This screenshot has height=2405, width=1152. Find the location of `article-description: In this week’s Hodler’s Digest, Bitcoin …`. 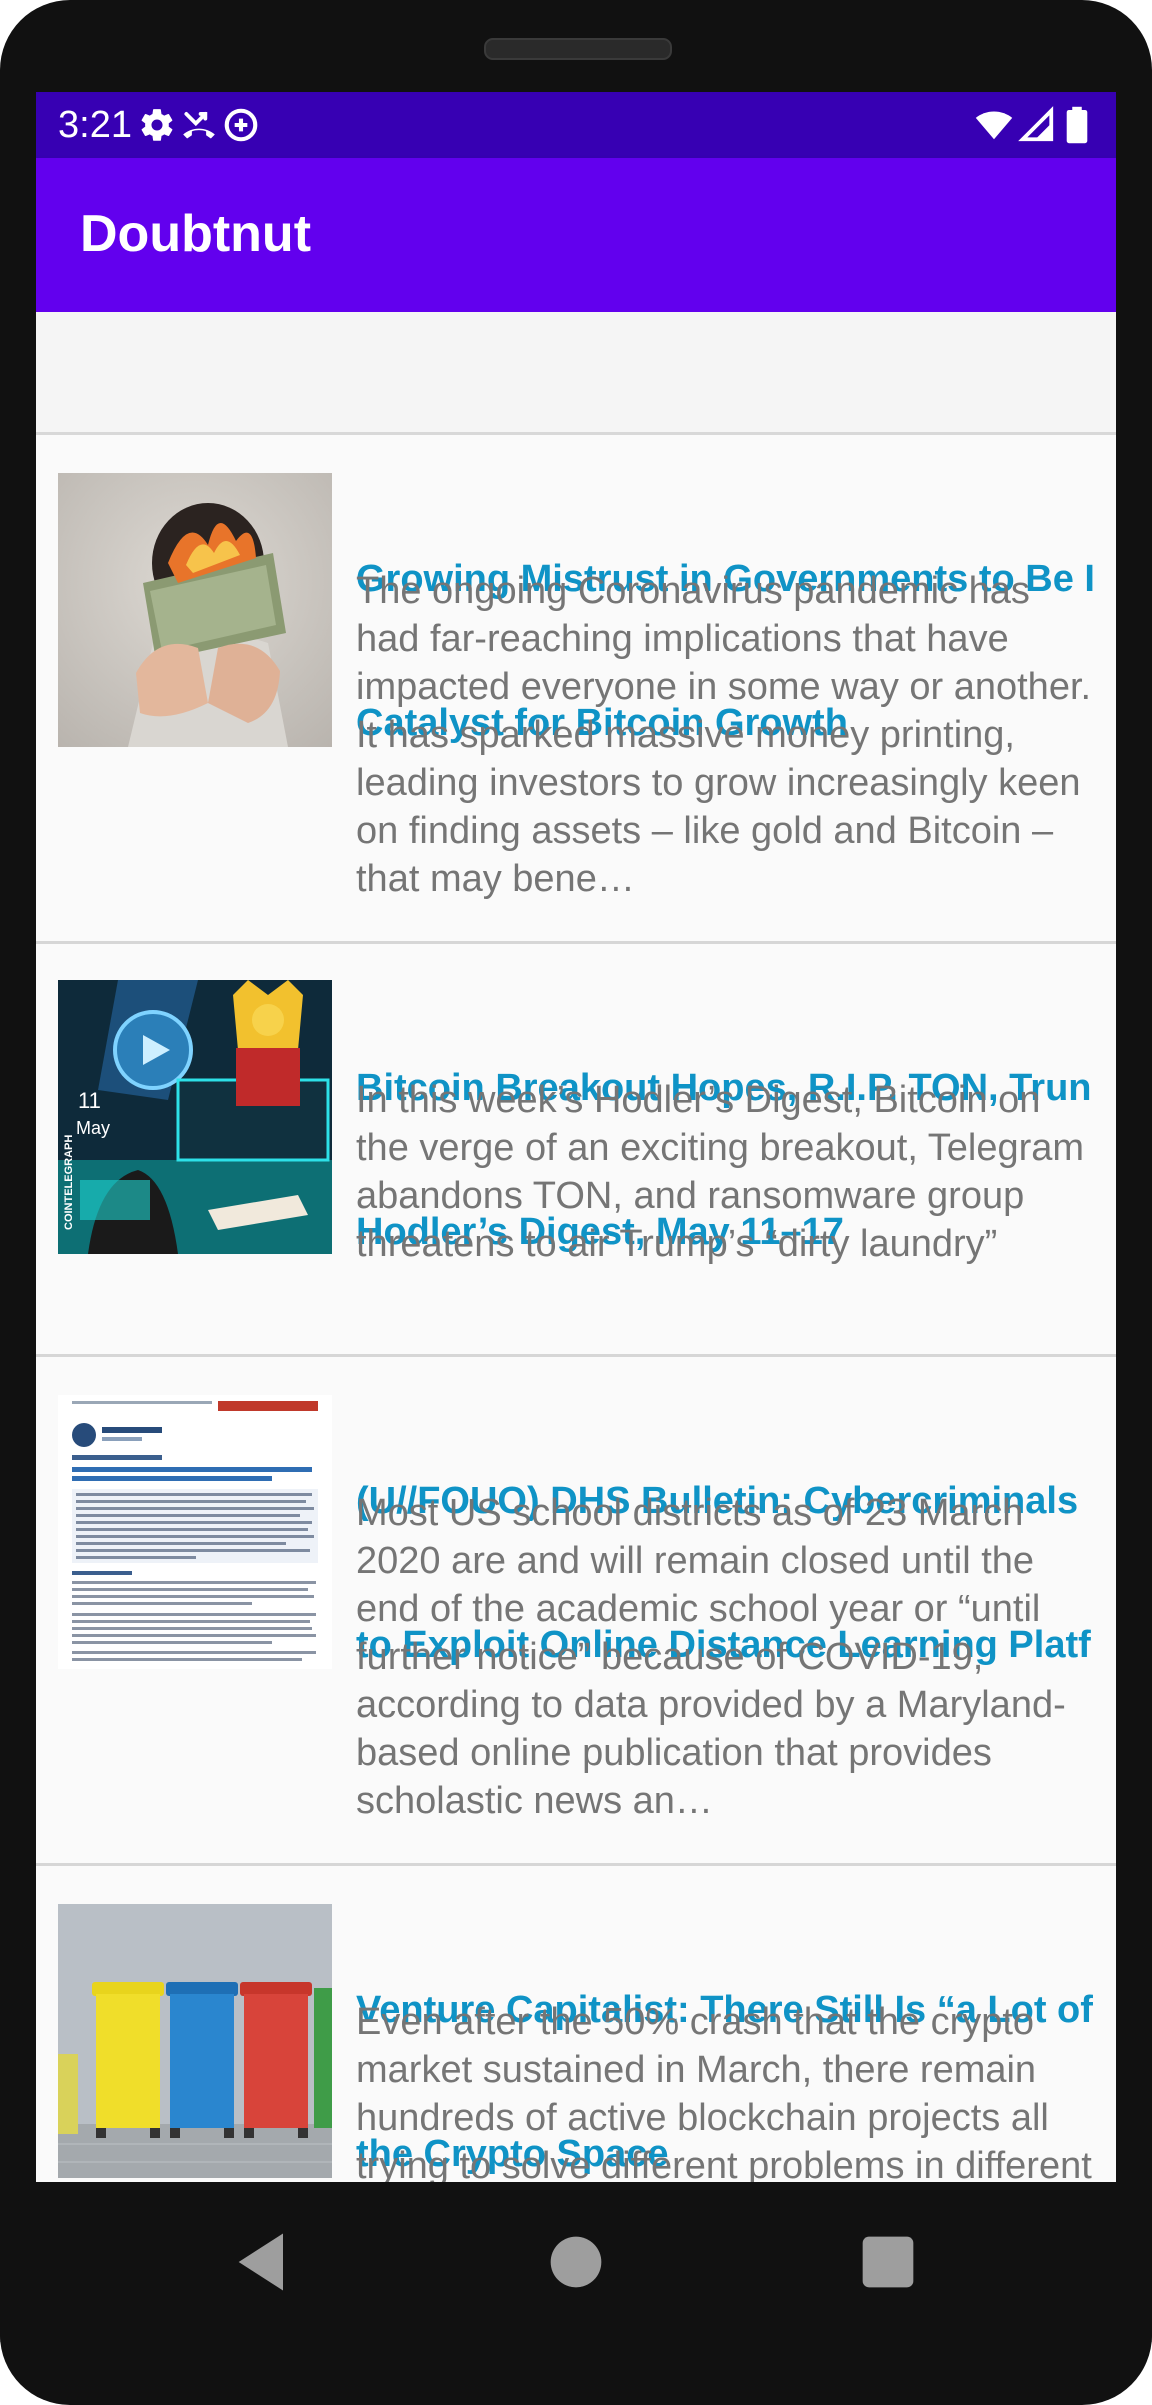

article-description: In this week’s Hodler’s Digest, Bitcoin … is located at coordinates (720, 1172).